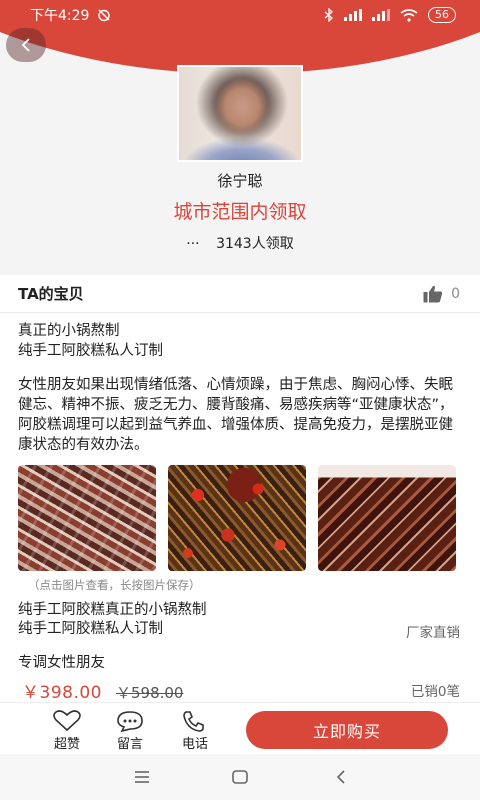 This screenshot has height=800, width=480. Describe the element at coordinates (193, 721) in the screenshot. I see `phone-icon` at that location.